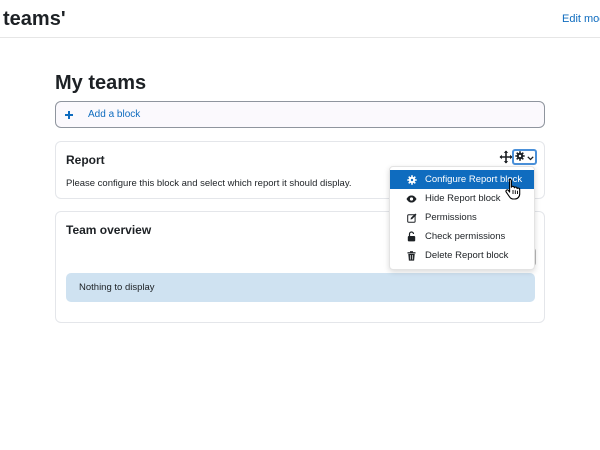 Image resolution: width=600 pixels, height=450 pixels. Describe the element at coordinates (85, 160) in the screenshot. I see `report-block-title: Report` at that location.